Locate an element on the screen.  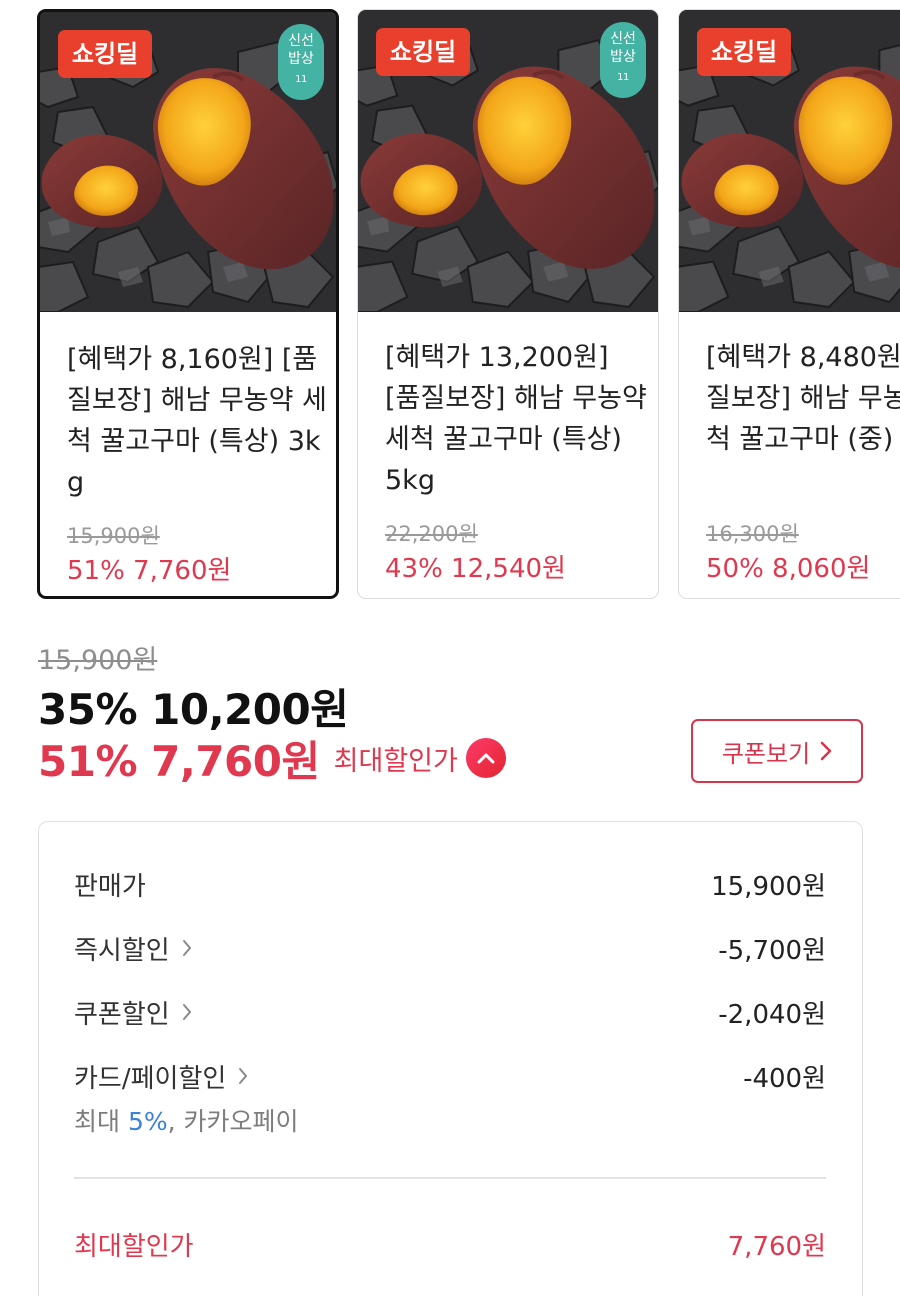
breakdown-label-wrap: 카드/페이할인 is located at coordinates (161, 1076).